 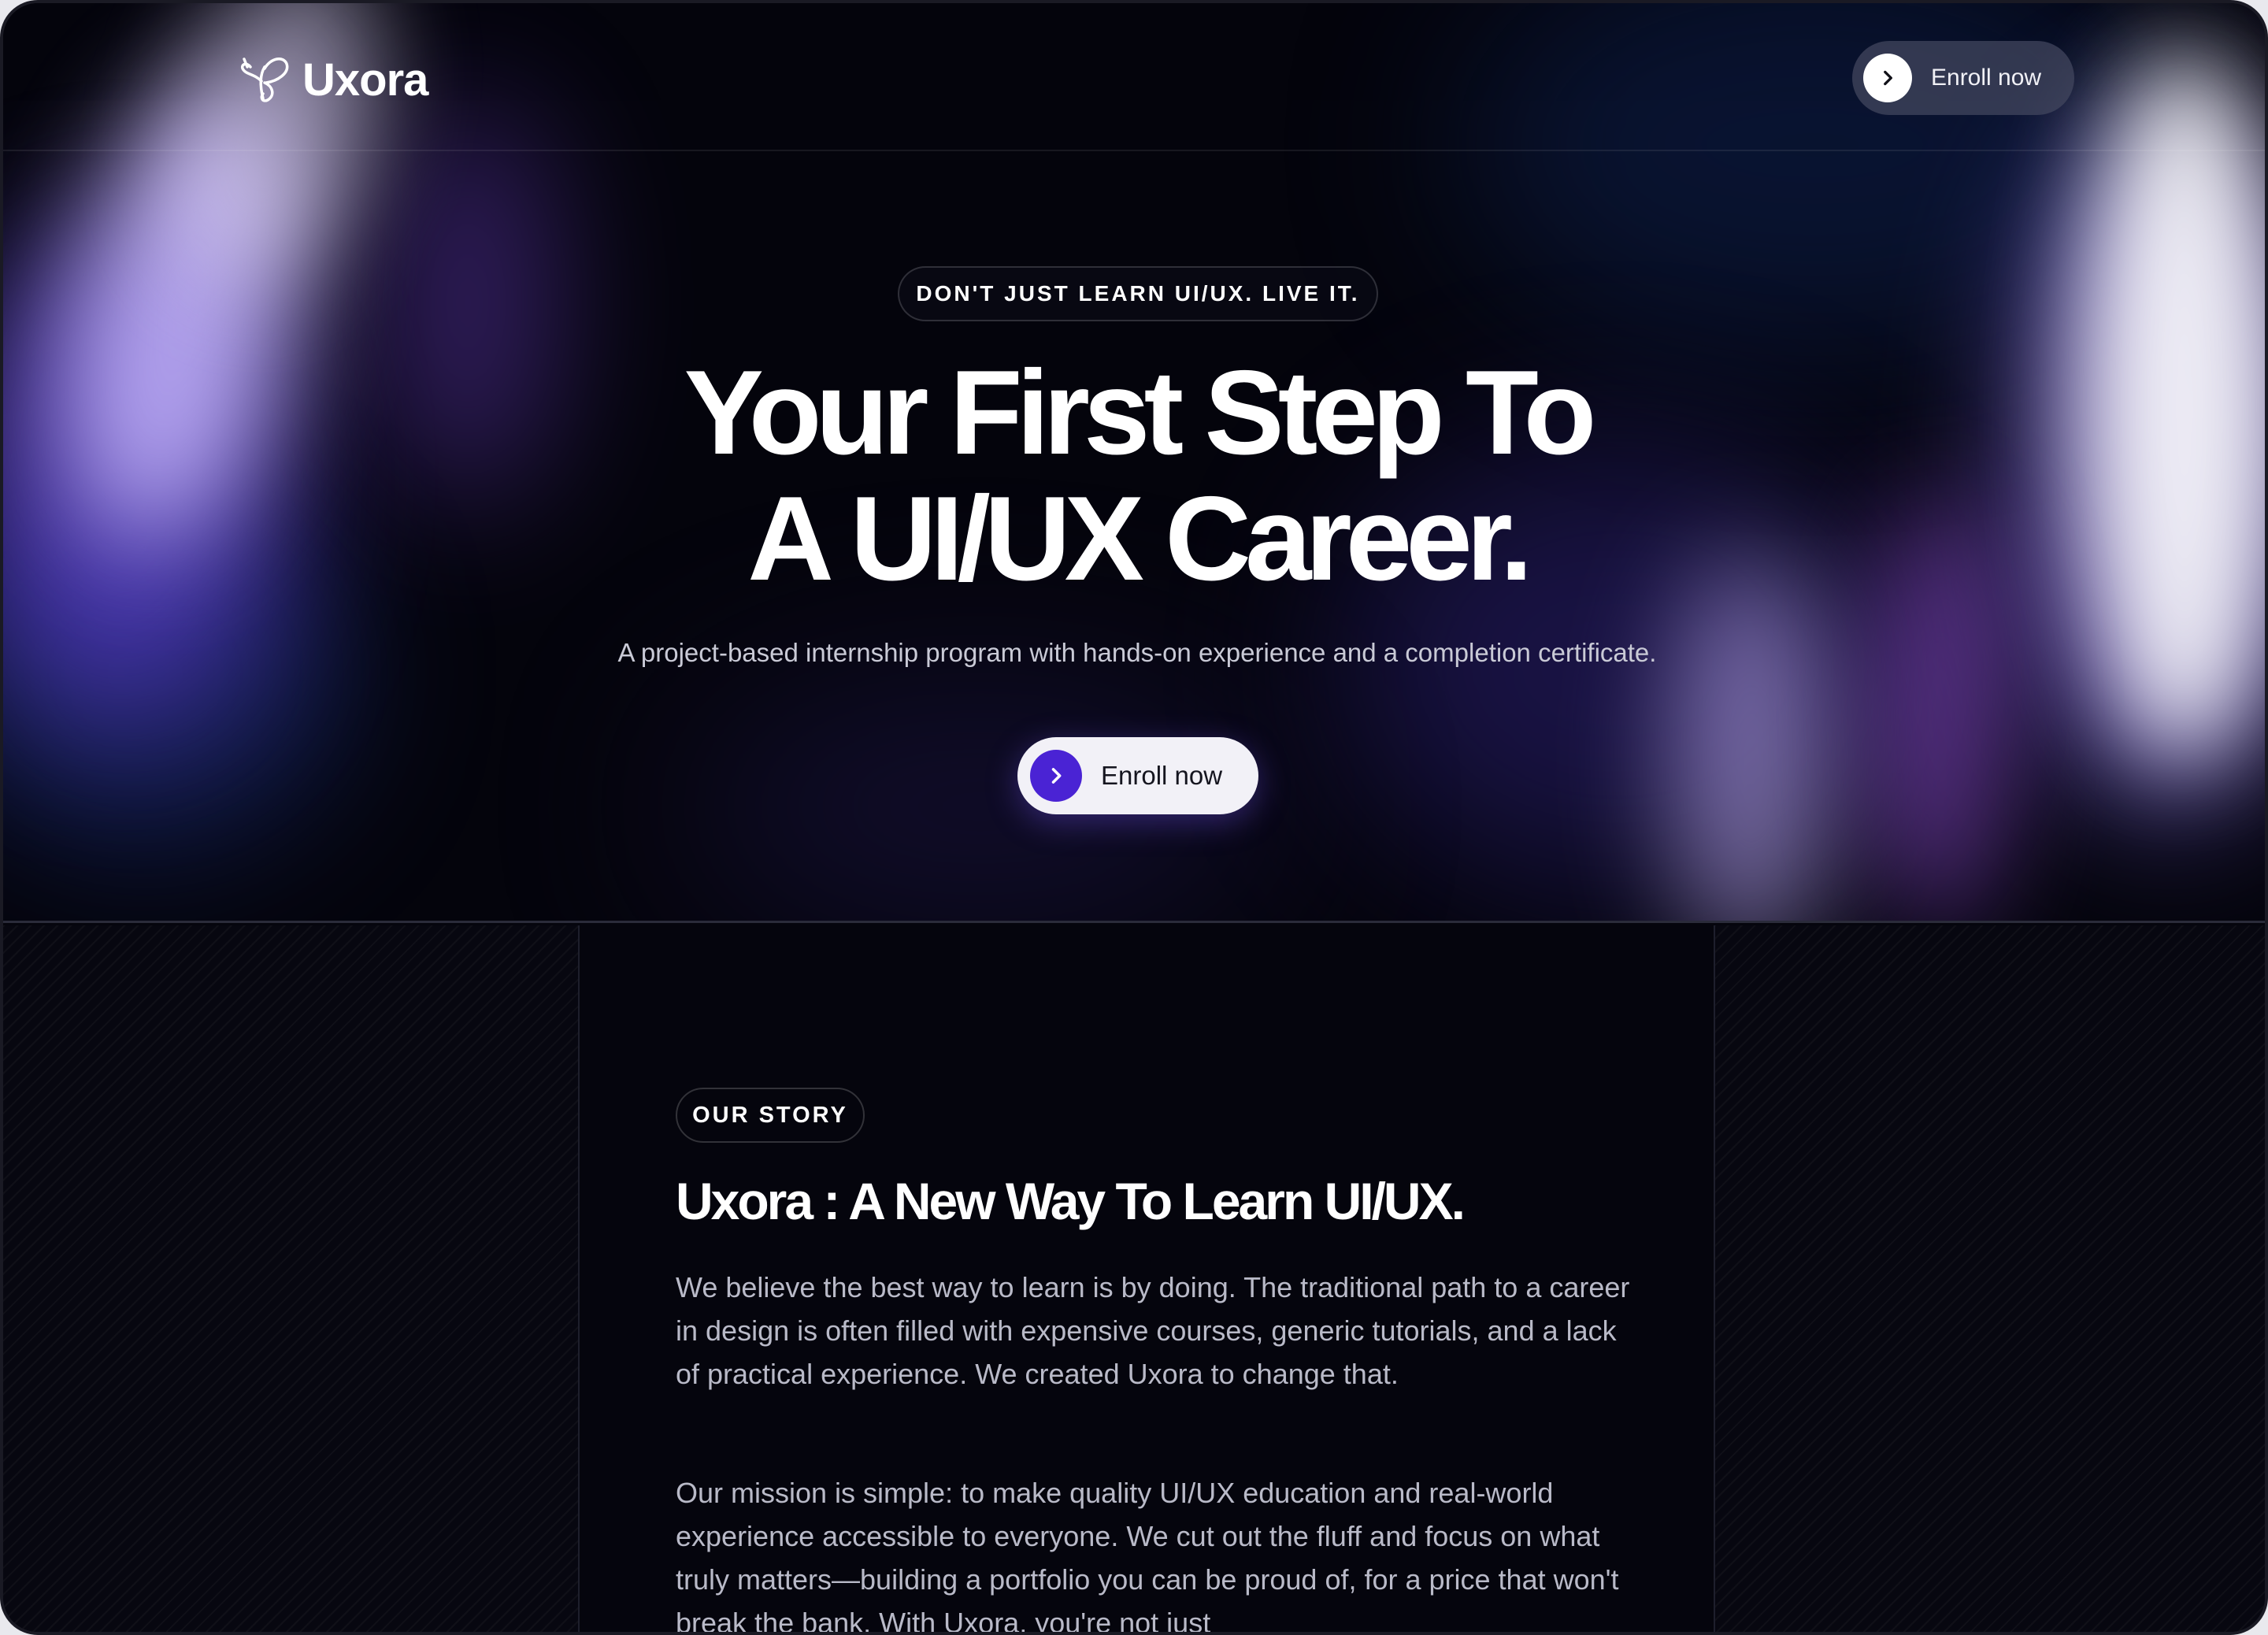 What do you see at coordinates (1162, 775) in the screenshot?
I see `hero-enroll-label: Enroll now` at bounding box center [1162, 775].